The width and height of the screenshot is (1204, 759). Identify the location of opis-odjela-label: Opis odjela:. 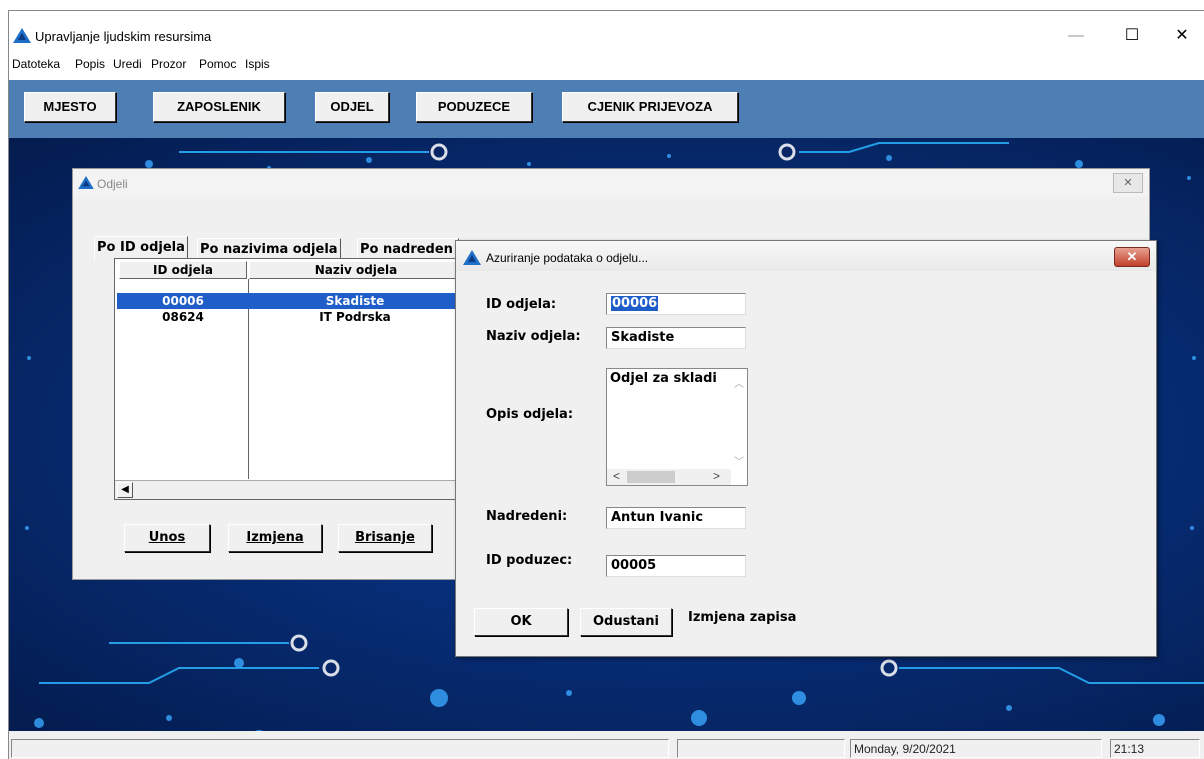
(530, 414).